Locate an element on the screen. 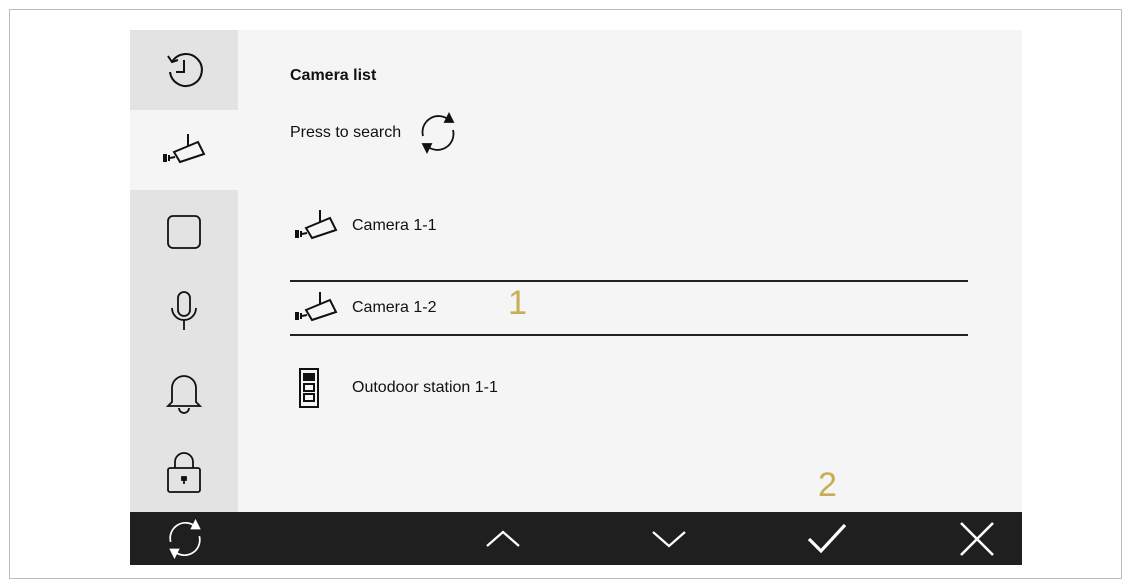 The height and width of the screenshot is (586, 1133). sidebar-item-square is located at coordinates (184, 232).